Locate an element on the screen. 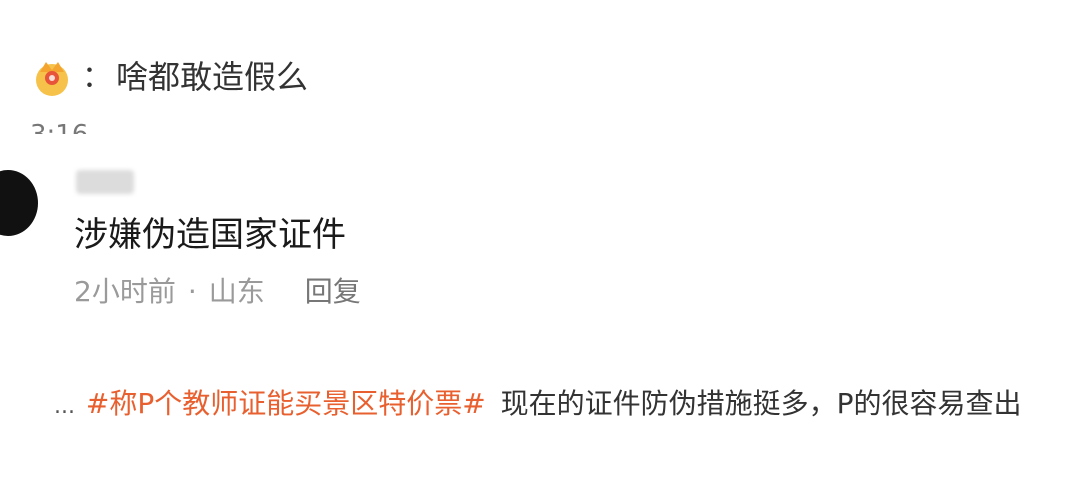 Image resolution: width=1080 pixels, height=490 pixels. reply-time: 2小时前 is located at coordinates (125, 291).